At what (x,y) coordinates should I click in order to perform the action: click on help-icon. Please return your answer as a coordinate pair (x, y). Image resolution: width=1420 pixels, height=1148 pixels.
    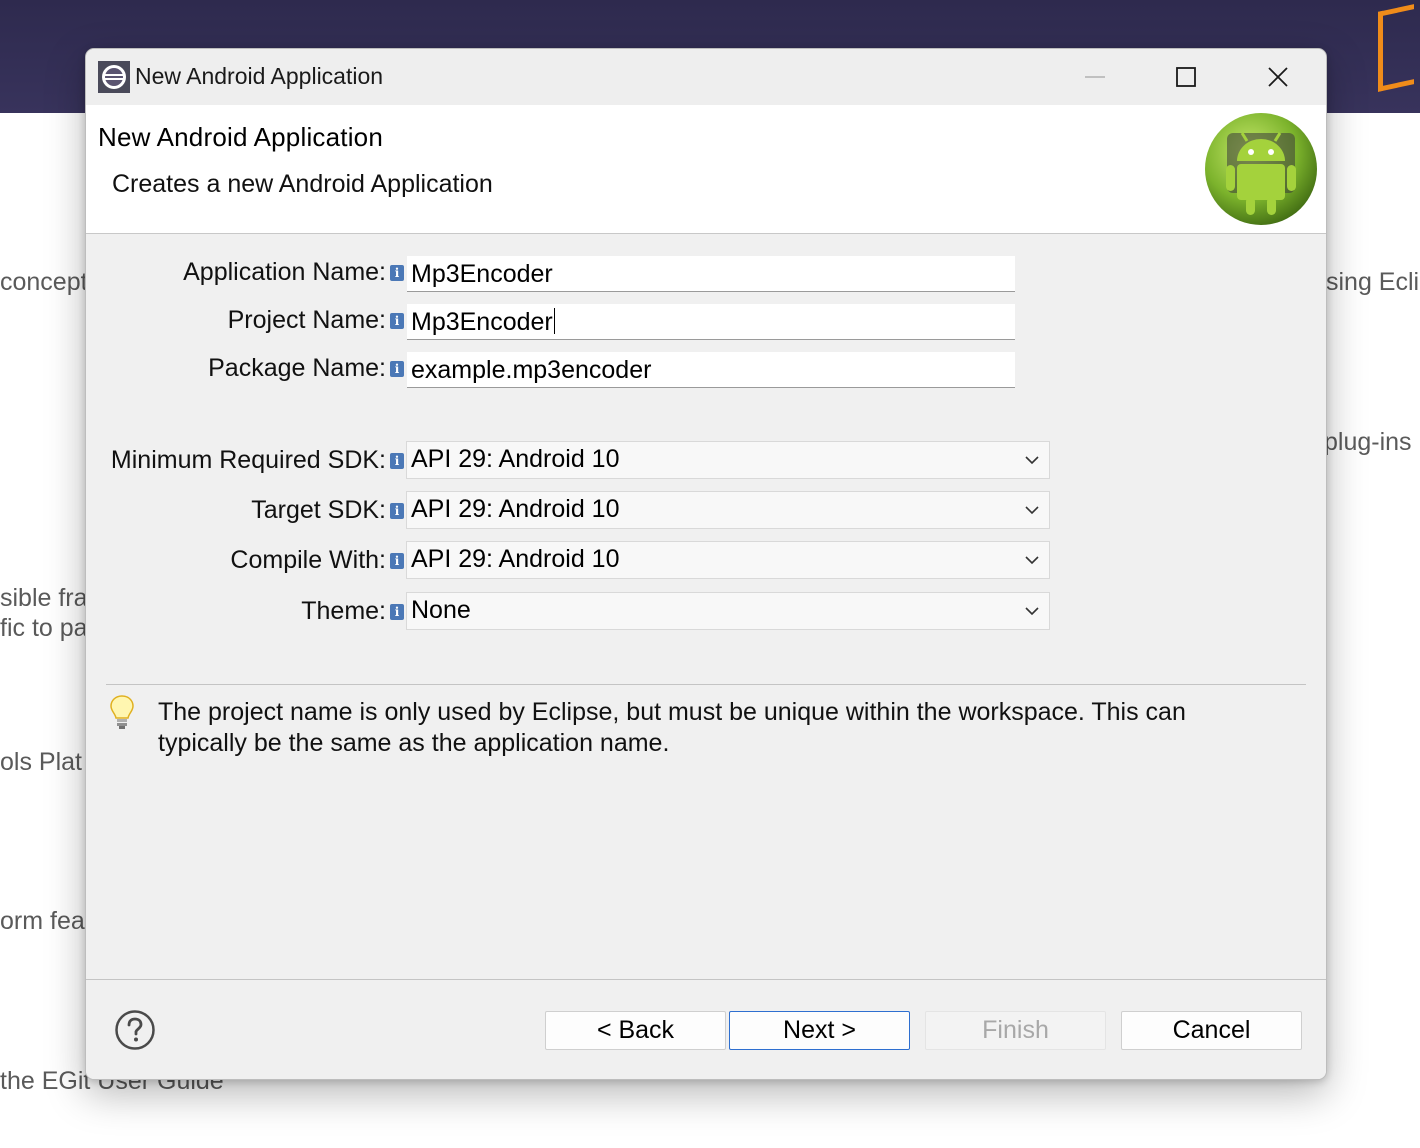
    Looking at the image, I should click on (135, 1030).